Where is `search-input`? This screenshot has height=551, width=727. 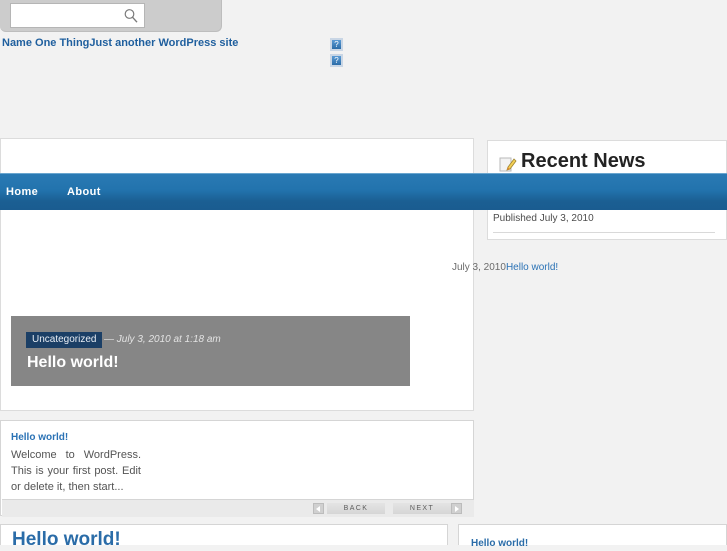 search-input is located at coordinates (67, 15).